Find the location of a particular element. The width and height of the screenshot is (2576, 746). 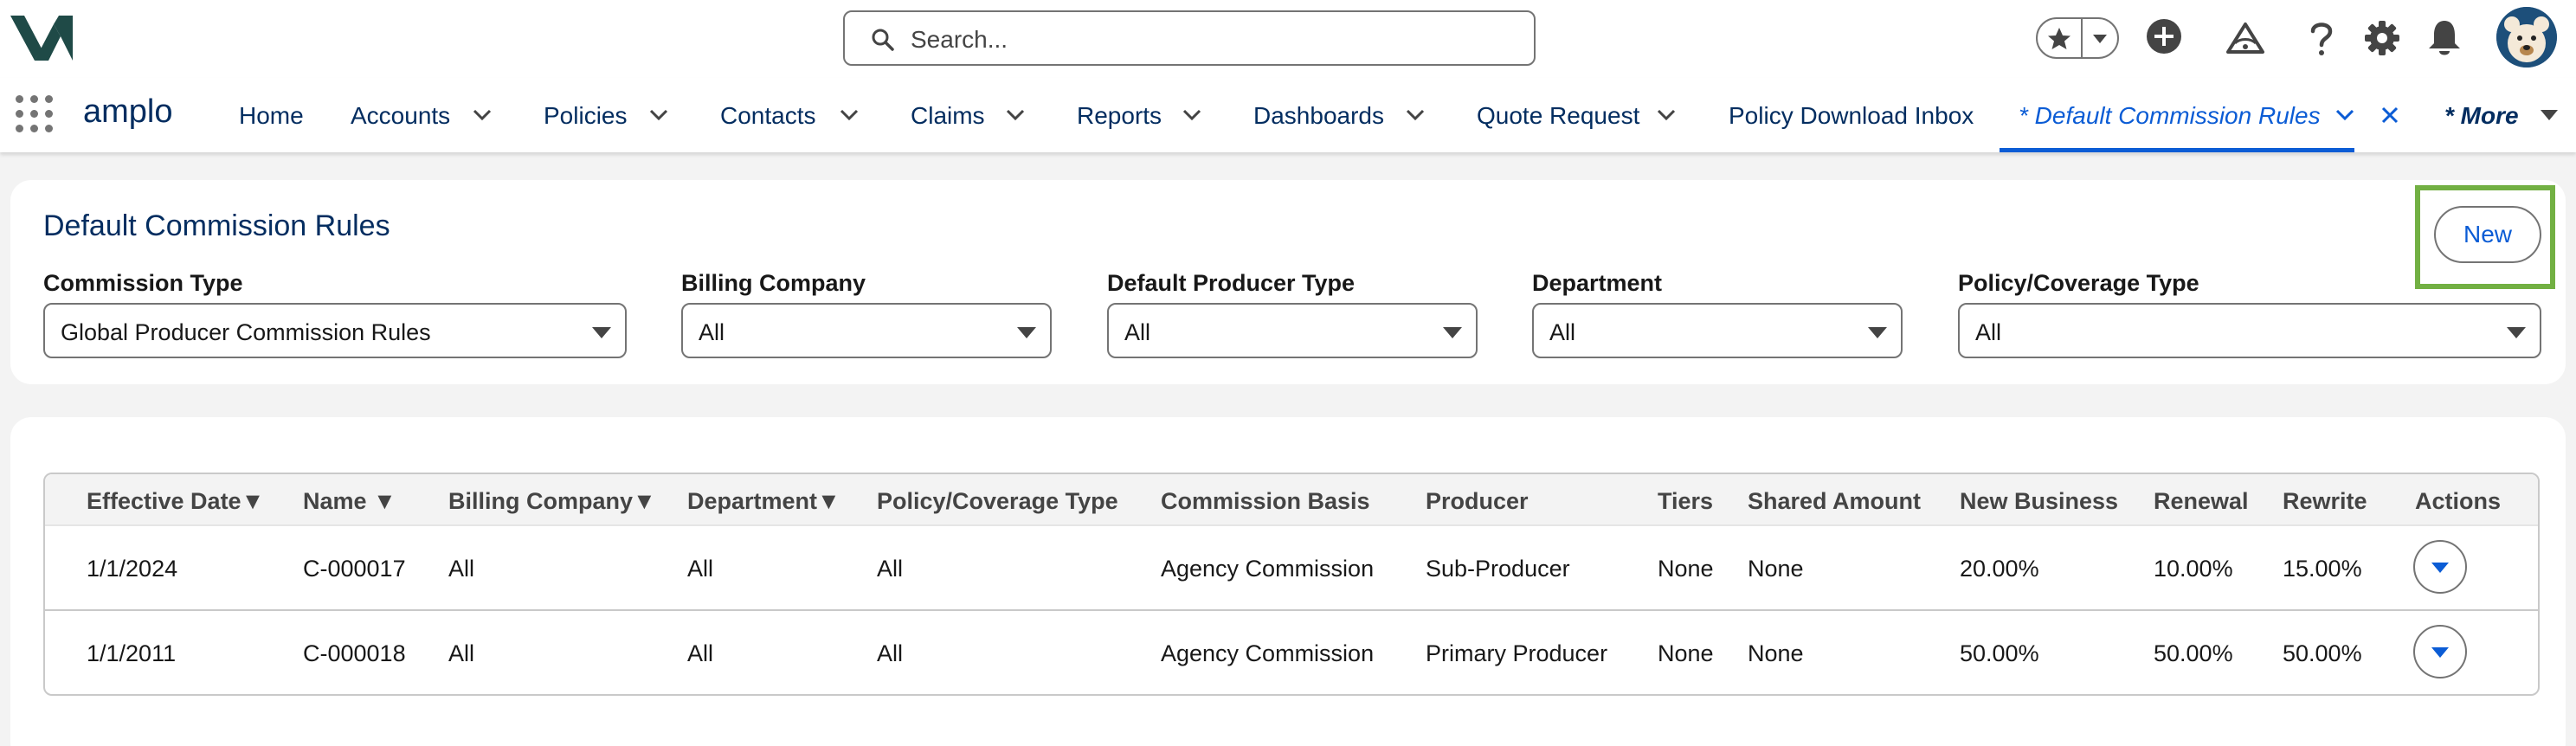

search-icon is located at coordinates (883, 40).